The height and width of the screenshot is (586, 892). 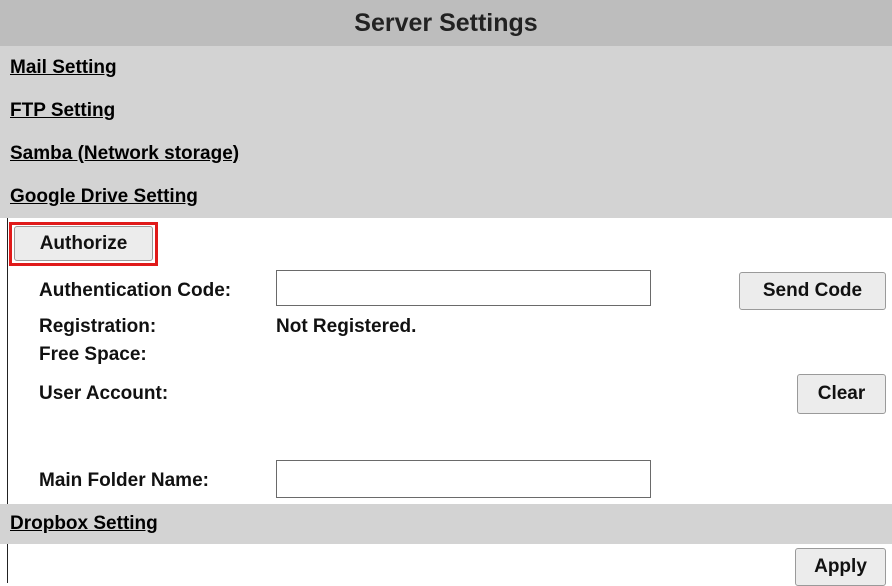 I want to click on apply-button: Apply, so click(x=840, y=567).